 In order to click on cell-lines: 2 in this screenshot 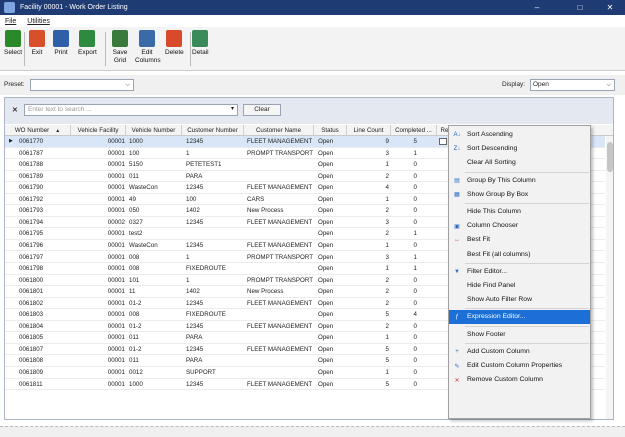, I will do `click(387, 176)`.